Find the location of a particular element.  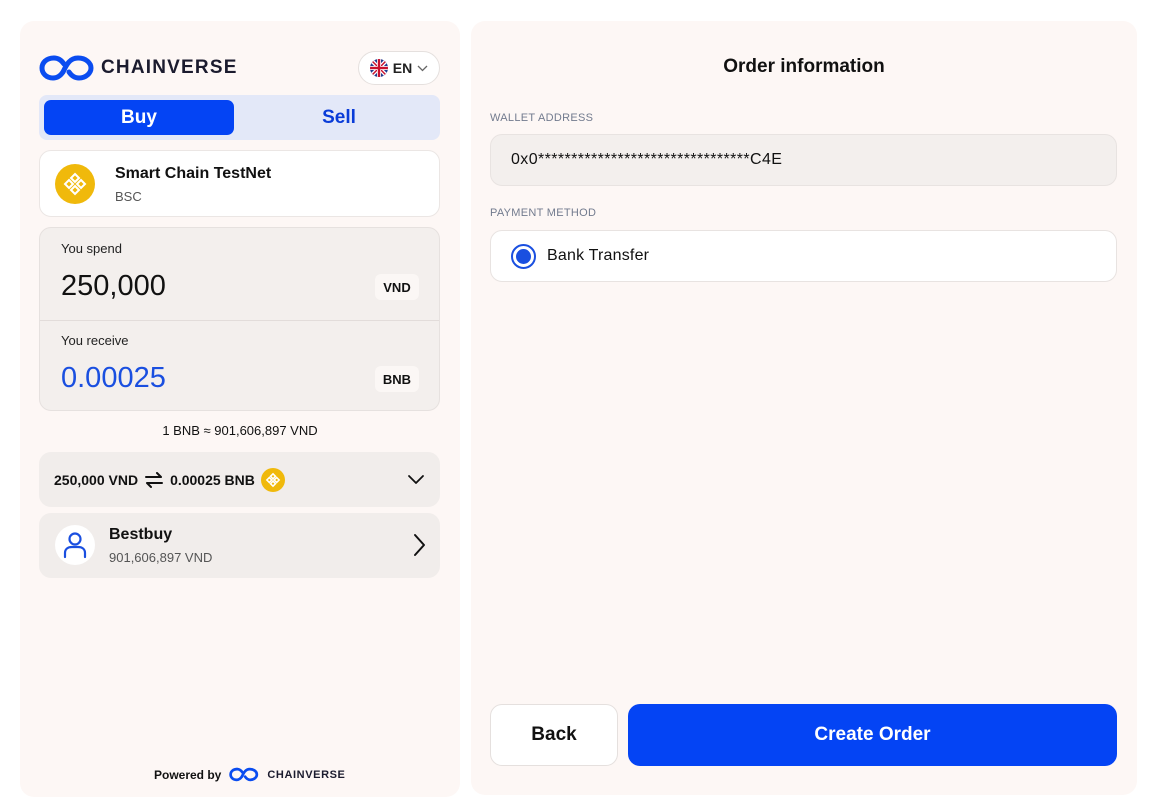

language-code: EN is located at coordinates (402, 68).